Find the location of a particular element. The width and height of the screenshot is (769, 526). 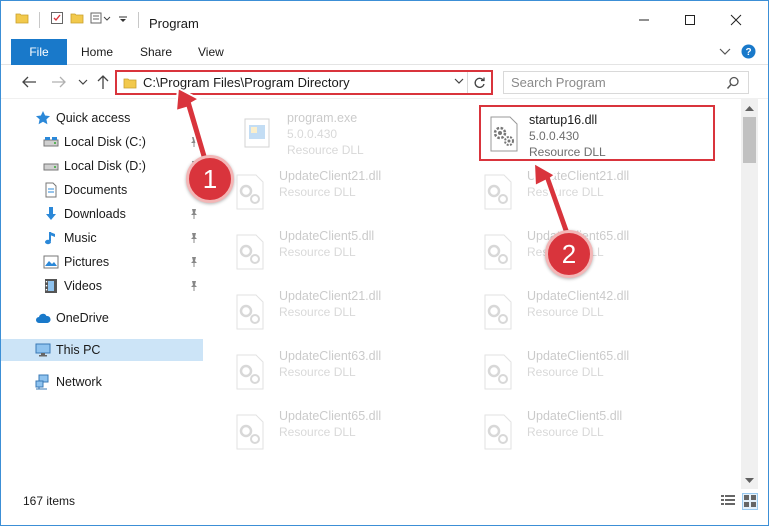

maximize-button is located at coordinates (690, 20).